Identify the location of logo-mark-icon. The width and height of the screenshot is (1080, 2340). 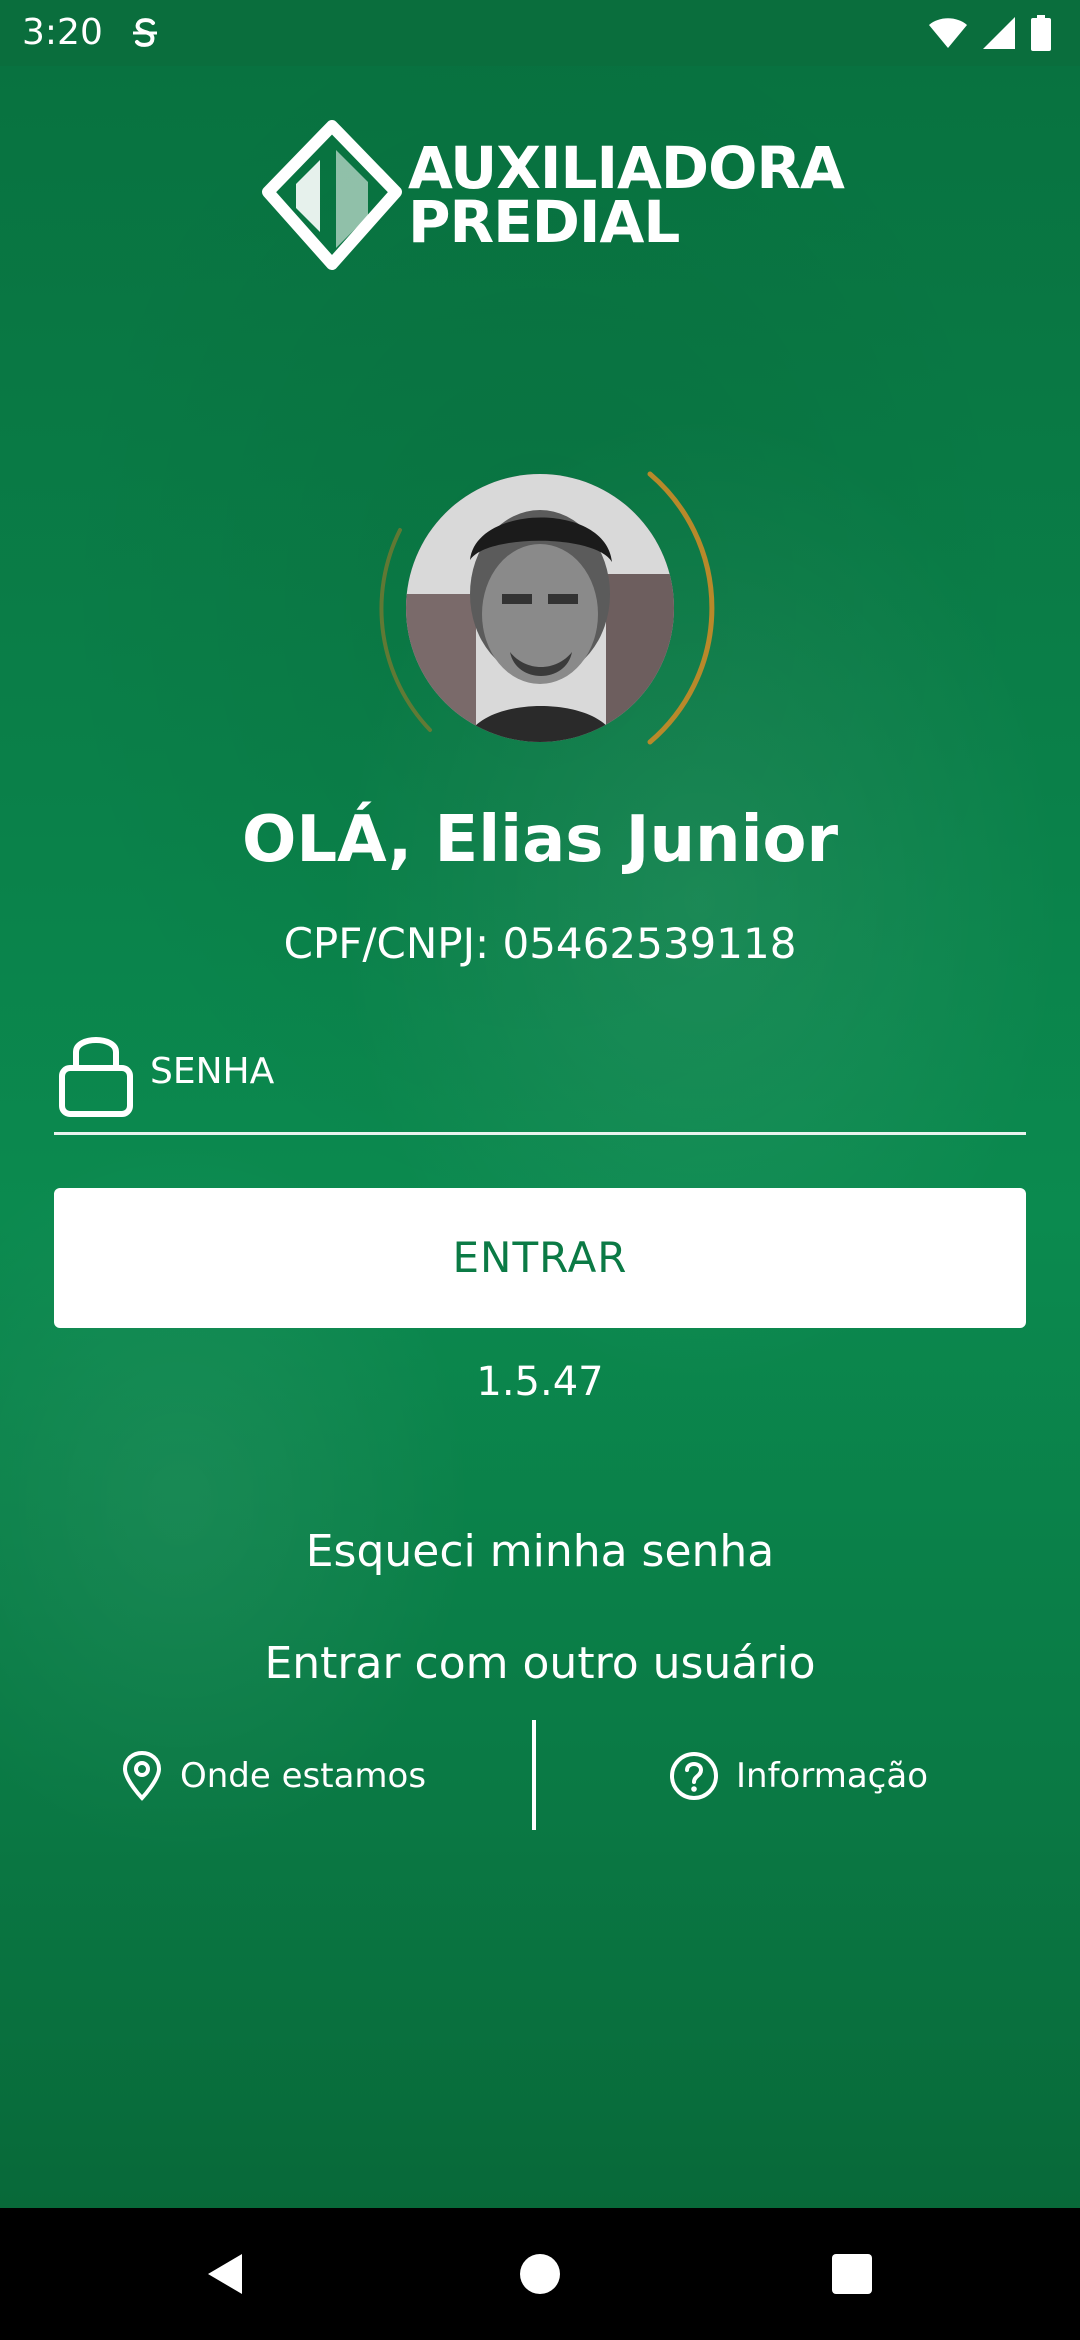
(332, 195).